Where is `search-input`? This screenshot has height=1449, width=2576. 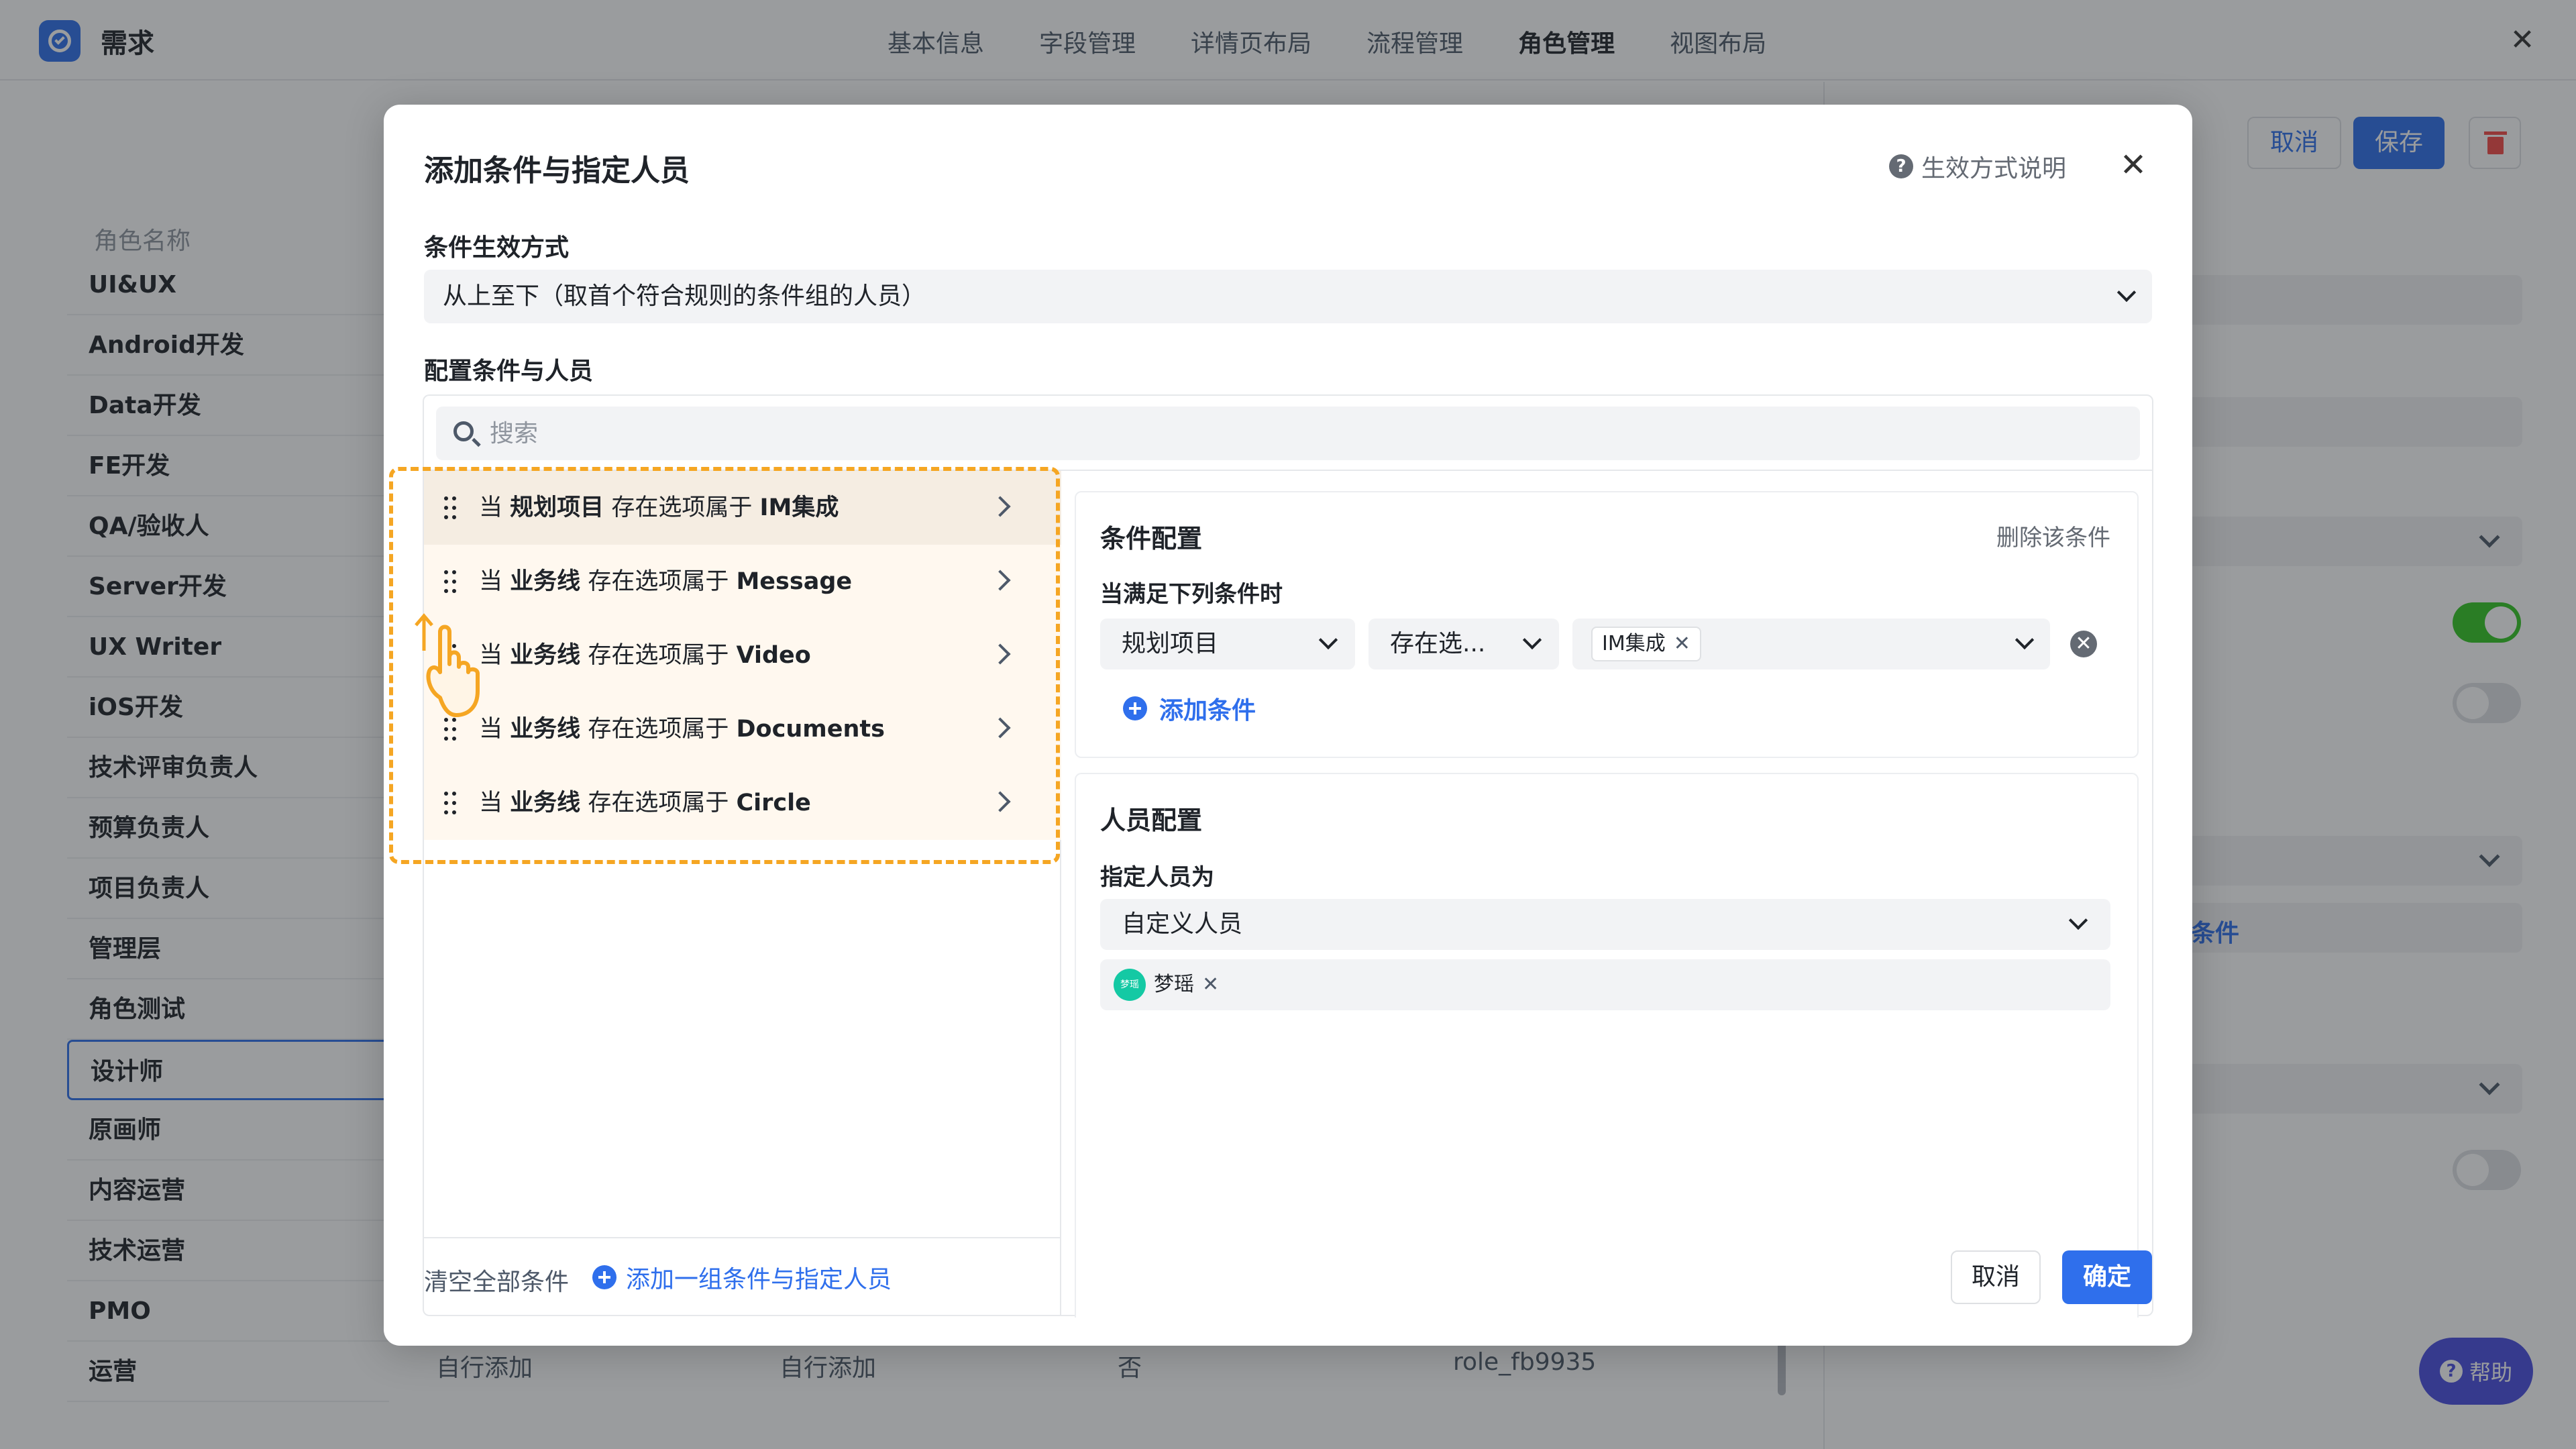
search-input is located at coordinates (1295, 433).